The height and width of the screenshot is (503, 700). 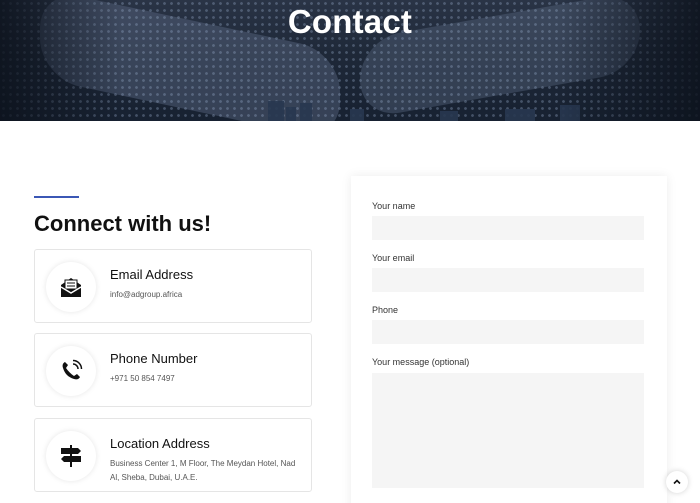 What do you see at coordinates (160, 443) in the screenshot?
I see `location-card-title: Location Address` at bounding box center [160, 443].